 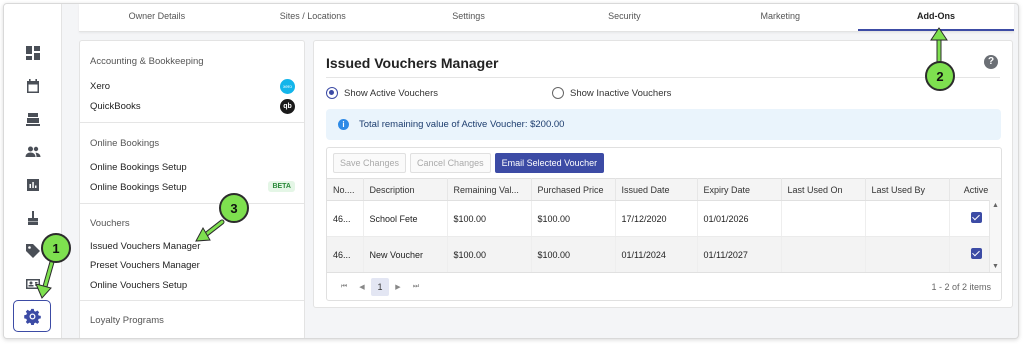 What do you see at coordinates (147, 61) in the screenshot?
I see `section-title-accounting: Accounting & Bookkeeping` at bounding box center [147, 61].